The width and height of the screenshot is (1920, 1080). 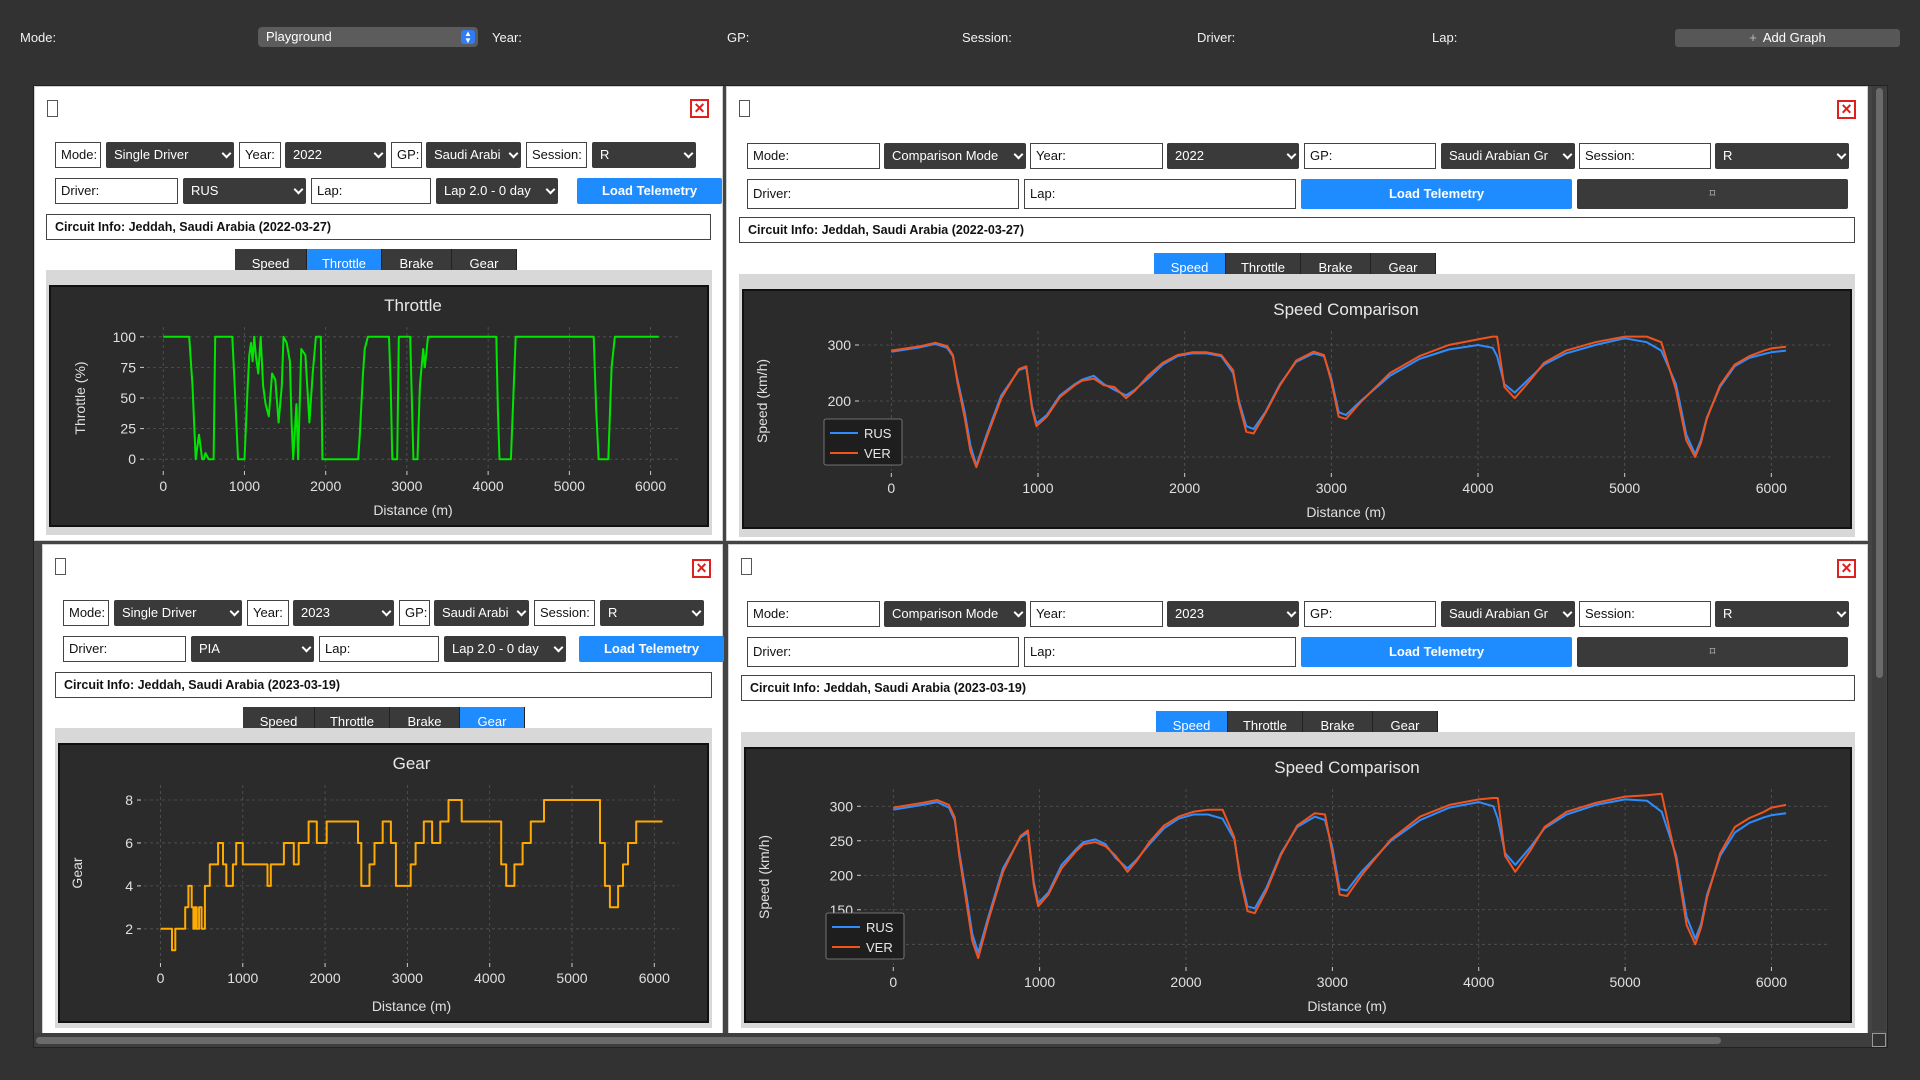 What do you see at coordinates (488, 486) in the screenshot?
I see `x-tick-label: 4000` at bounding box center [488, 486].